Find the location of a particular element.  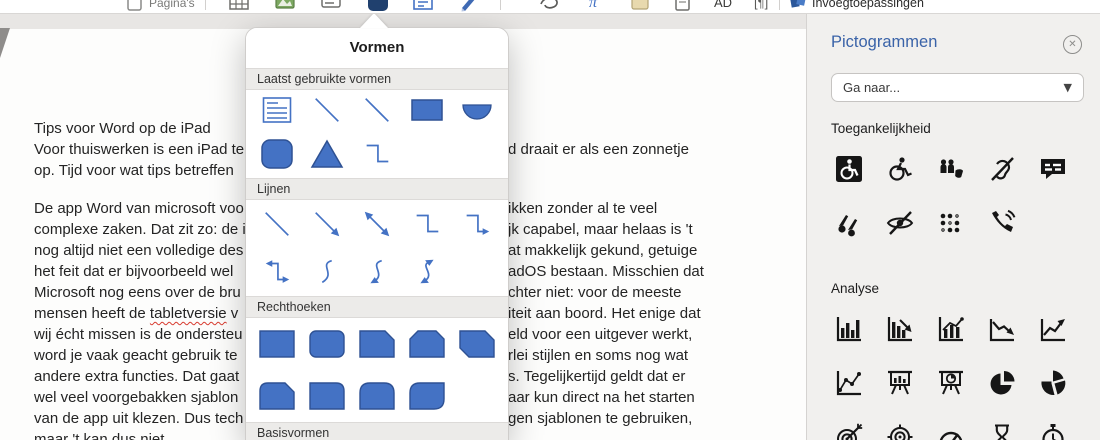

bar-chart-declining-icon is located at coordinates (900, 329).